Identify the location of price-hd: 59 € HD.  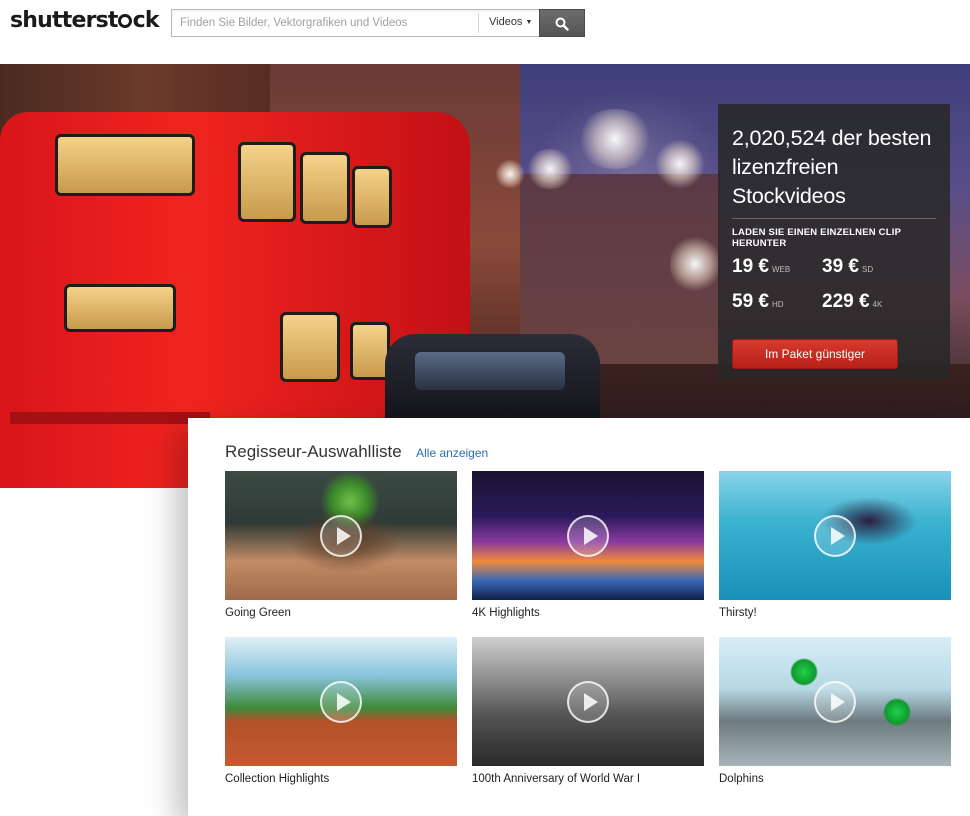
(758, 301).